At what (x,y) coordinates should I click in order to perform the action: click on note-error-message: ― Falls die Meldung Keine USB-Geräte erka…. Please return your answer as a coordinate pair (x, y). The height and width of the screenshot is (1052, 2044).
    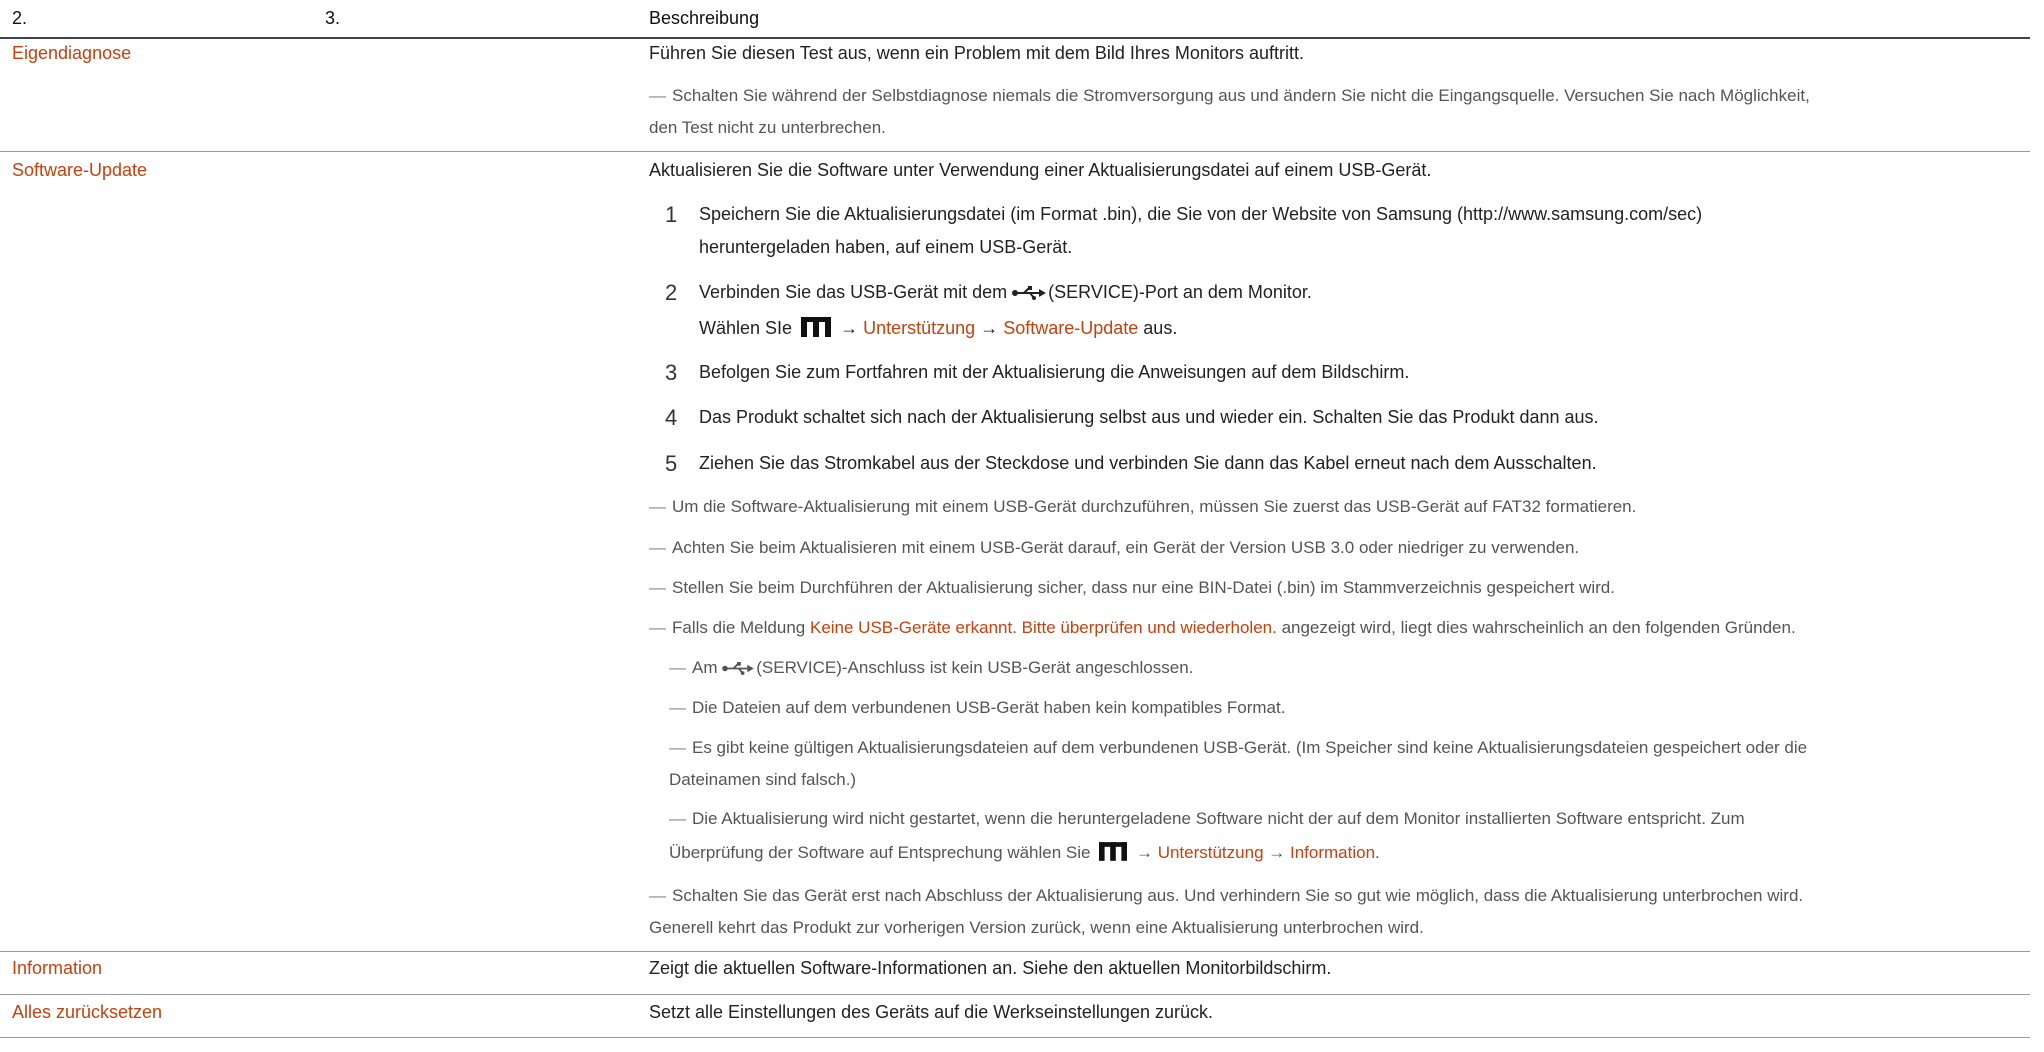
    Looking at the image, I should click on (1222, 627).